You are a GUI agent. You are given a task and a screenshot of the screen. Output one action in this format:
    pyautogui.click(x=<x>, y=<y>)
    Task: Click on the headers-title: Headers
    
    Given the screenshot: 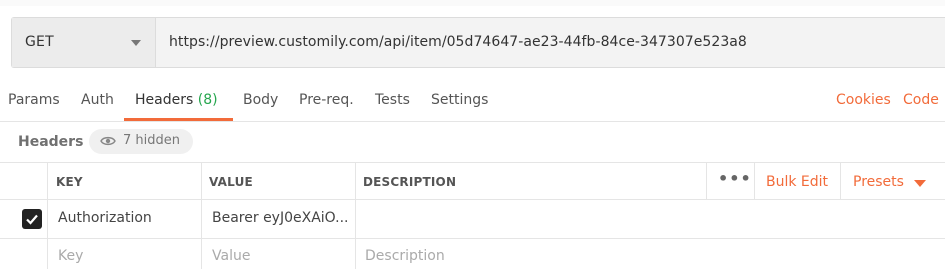 What is the action you would take?
    pyautogui.click(x=51, y=142)
    